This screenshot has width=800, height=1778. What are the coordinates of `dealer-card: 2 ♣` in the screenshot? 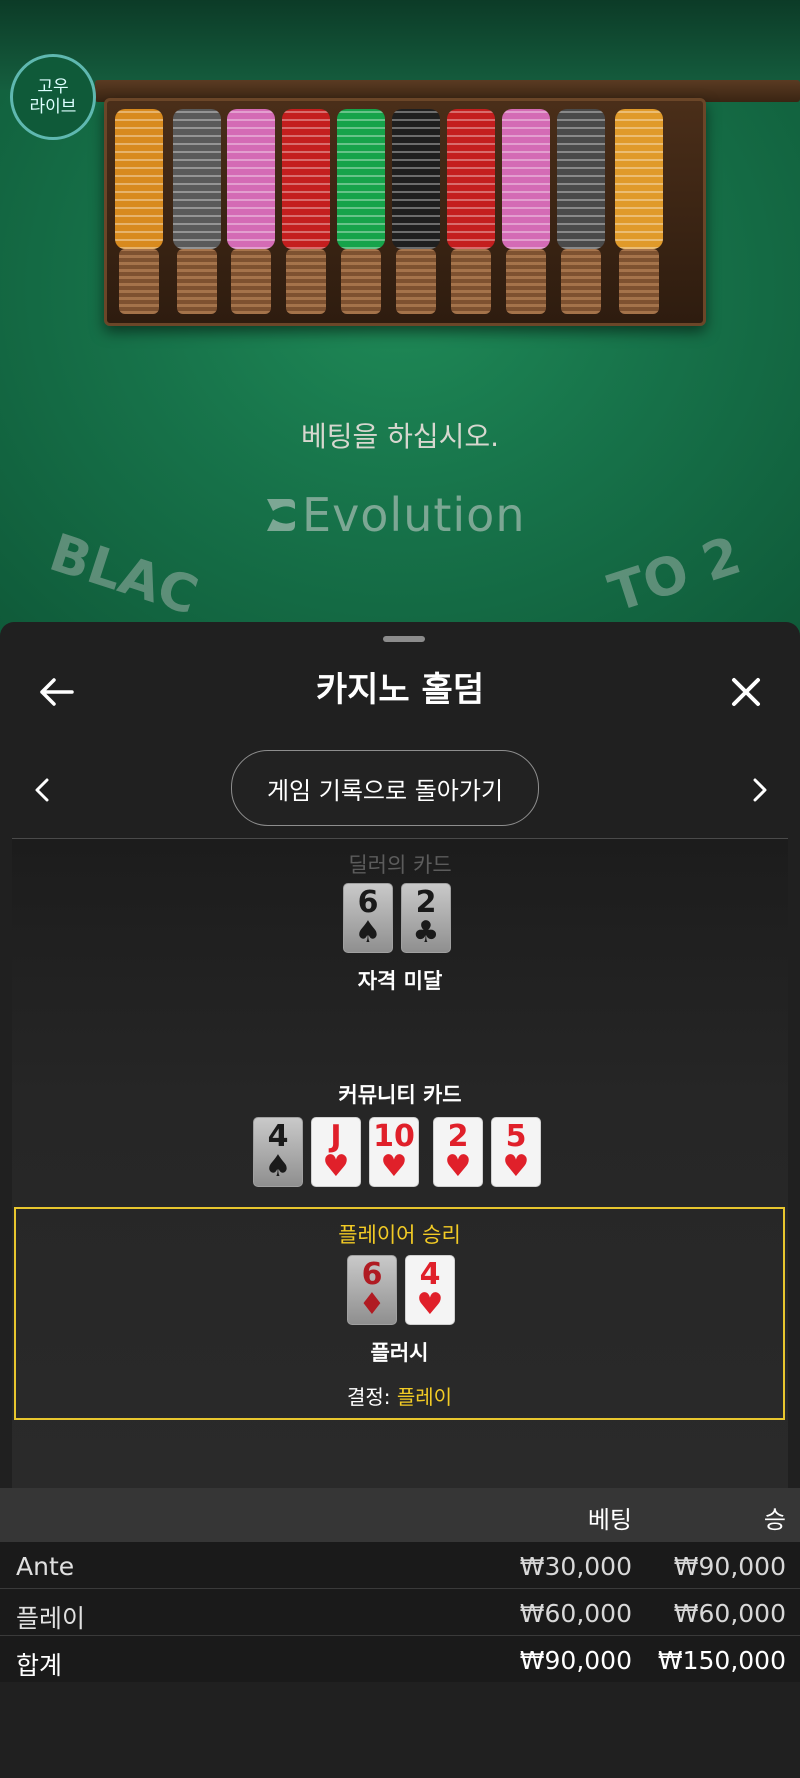 It's located at (426, 918).